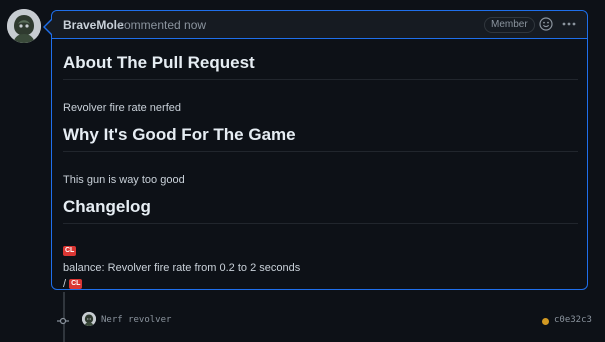 Image resolution: width=605 pixels, height=342 pixels. Describe the element at coordinates (320, 66) in the screenshot. I see `heading-about: About The Pull Request` at that location.